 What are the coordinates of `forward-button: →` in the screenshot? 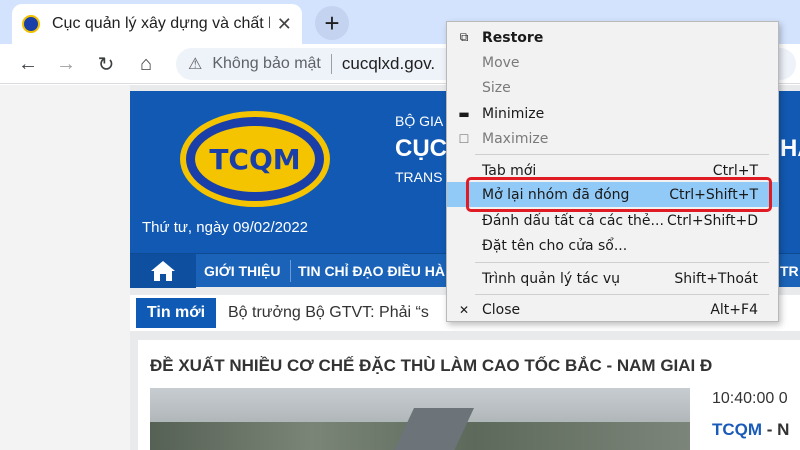 It's located at (66, 64).